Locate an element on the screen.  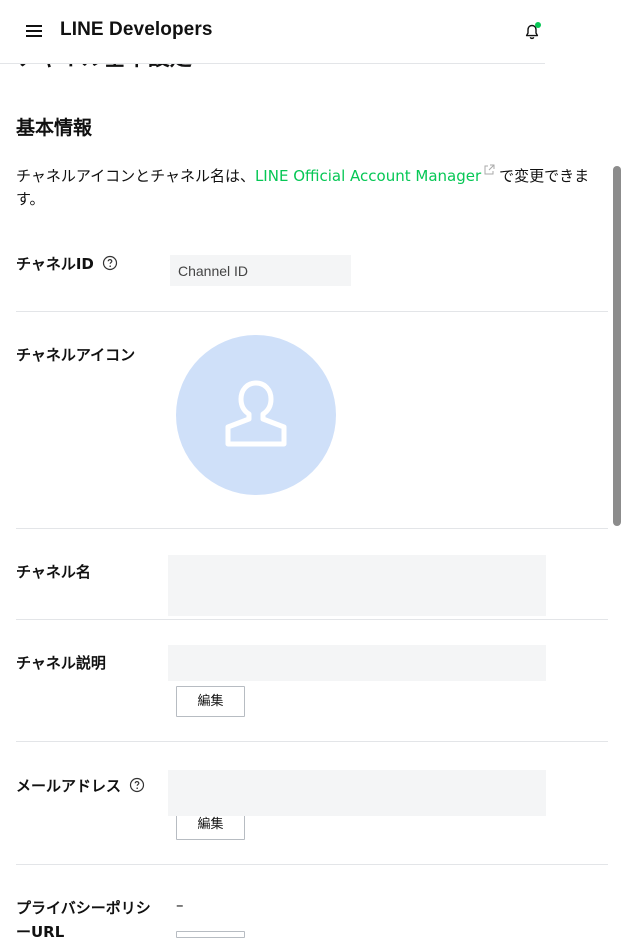
email-field is located at coordinates (357, 793).